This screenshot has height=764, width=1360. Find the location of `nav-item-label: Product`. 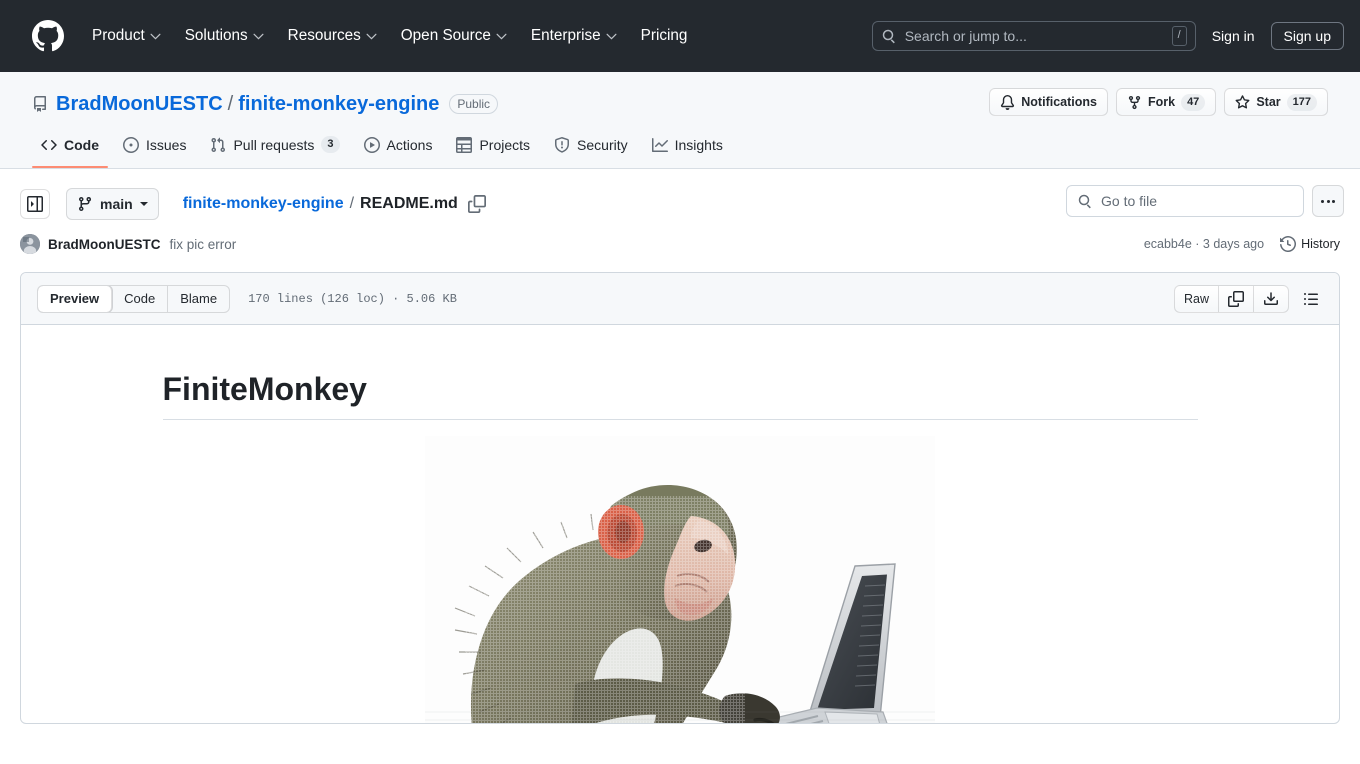

nav-item-label: Product is located at coordinates (118, 35).